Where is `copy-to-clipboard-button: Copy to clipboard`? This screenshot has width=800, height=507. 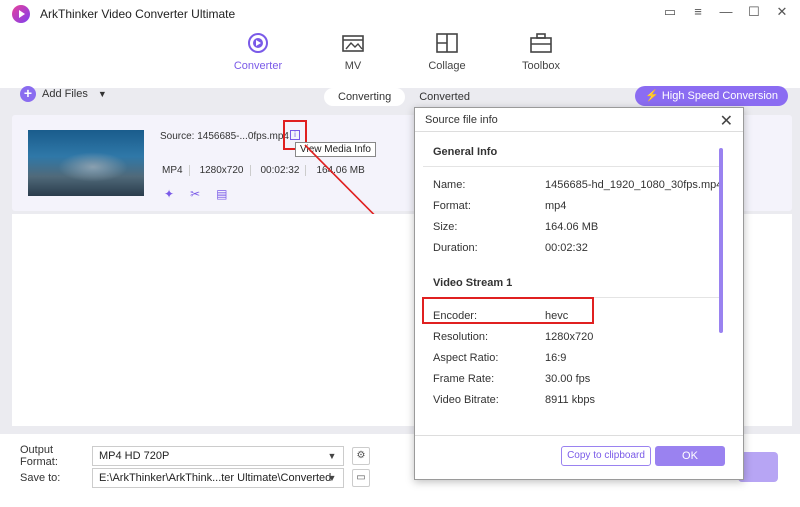 copy-to-clipboard-button: Copy to clipboard is located at coordinates (606, 456).